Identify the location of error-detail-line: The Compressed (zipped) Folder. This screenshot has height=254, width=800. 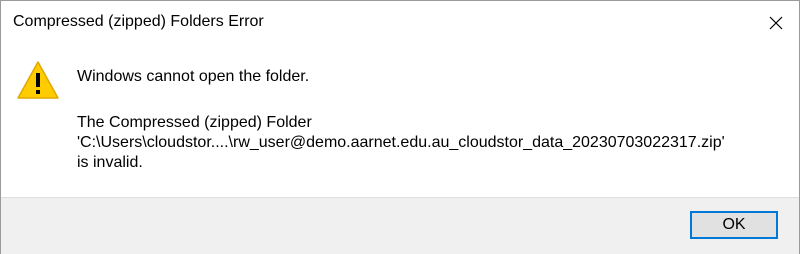
(194, 122).